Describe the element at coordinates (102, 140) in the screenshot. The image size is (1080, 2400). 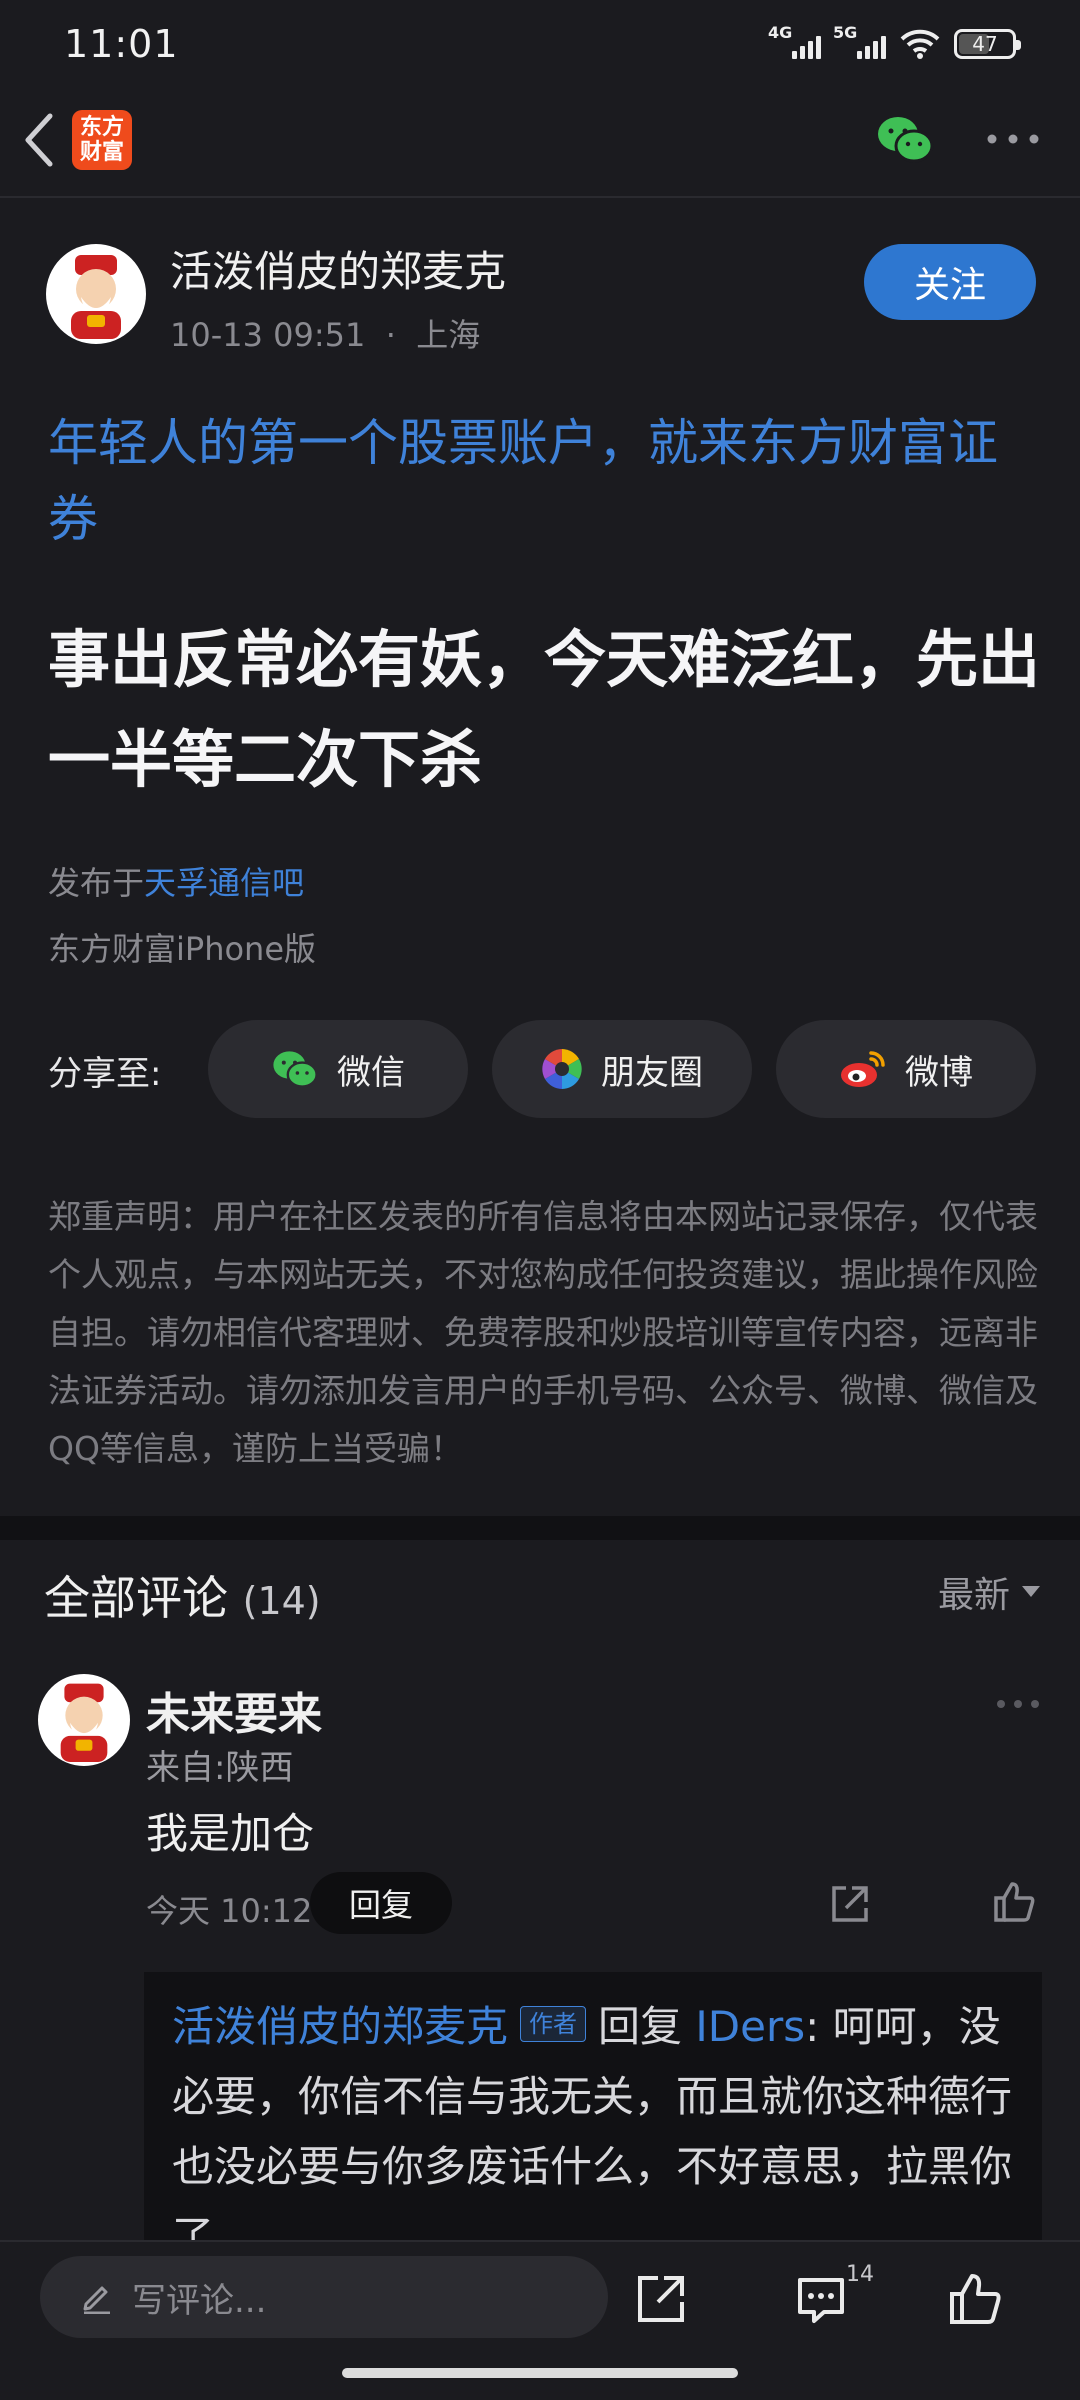
I see `app-logo: 东方 财富` at that location.